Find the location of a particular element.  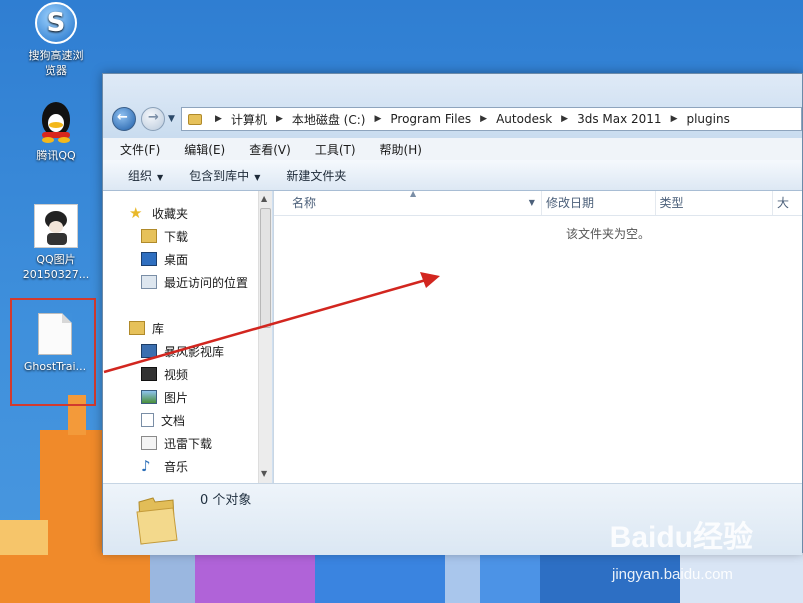

menu-edit: 编辑(E) is located at coordinates (200, 149).